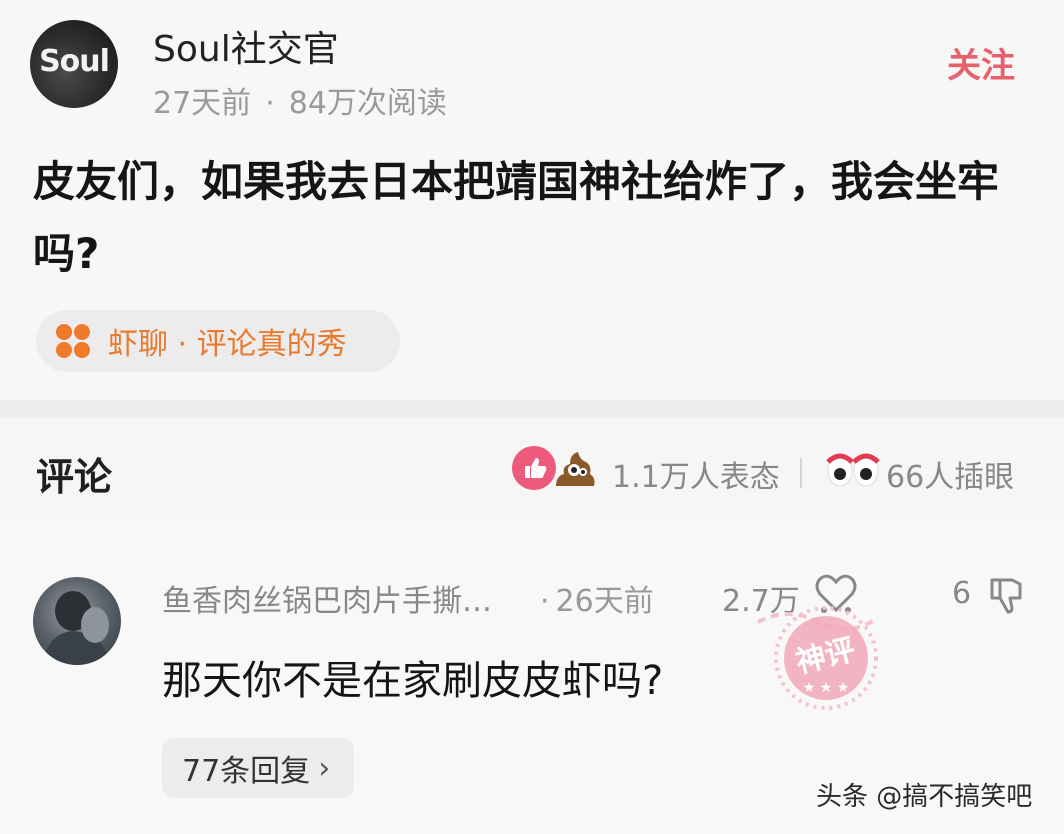  What do you see at coordinates (962, 593) in the screenshot?
I see `comment-dislike-count: 6` at bounding box center [962, 593].